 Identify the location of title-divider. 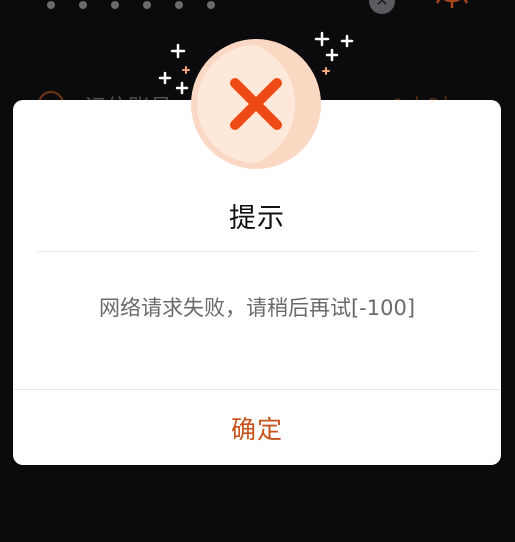
(257, 251).